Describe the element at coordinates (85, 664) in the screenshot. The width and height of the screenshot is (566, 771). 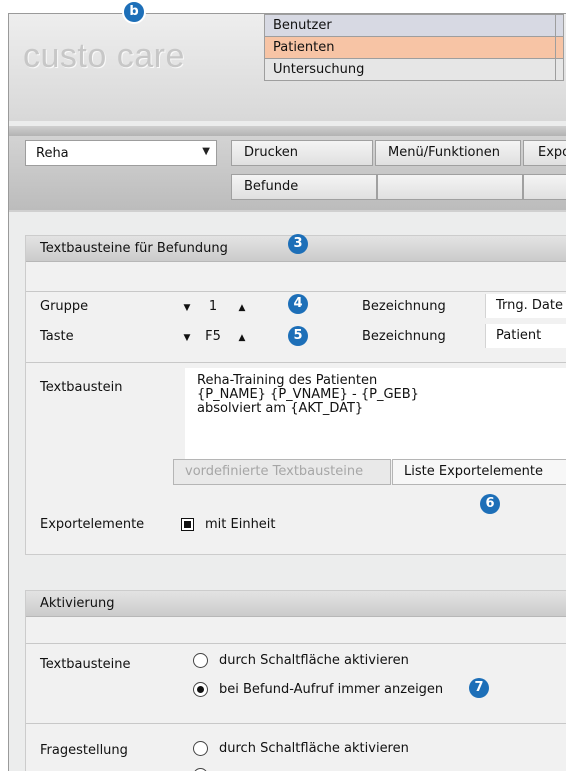
I see `textbausteine-label: Textbausteine` at that location.